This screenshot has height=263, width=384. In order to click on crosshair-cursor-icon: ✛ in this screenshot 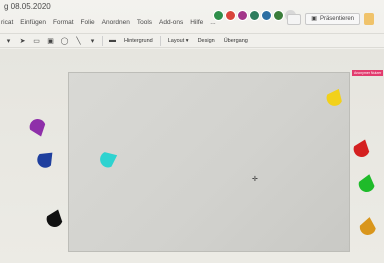, I will do `click(255, 179)`.